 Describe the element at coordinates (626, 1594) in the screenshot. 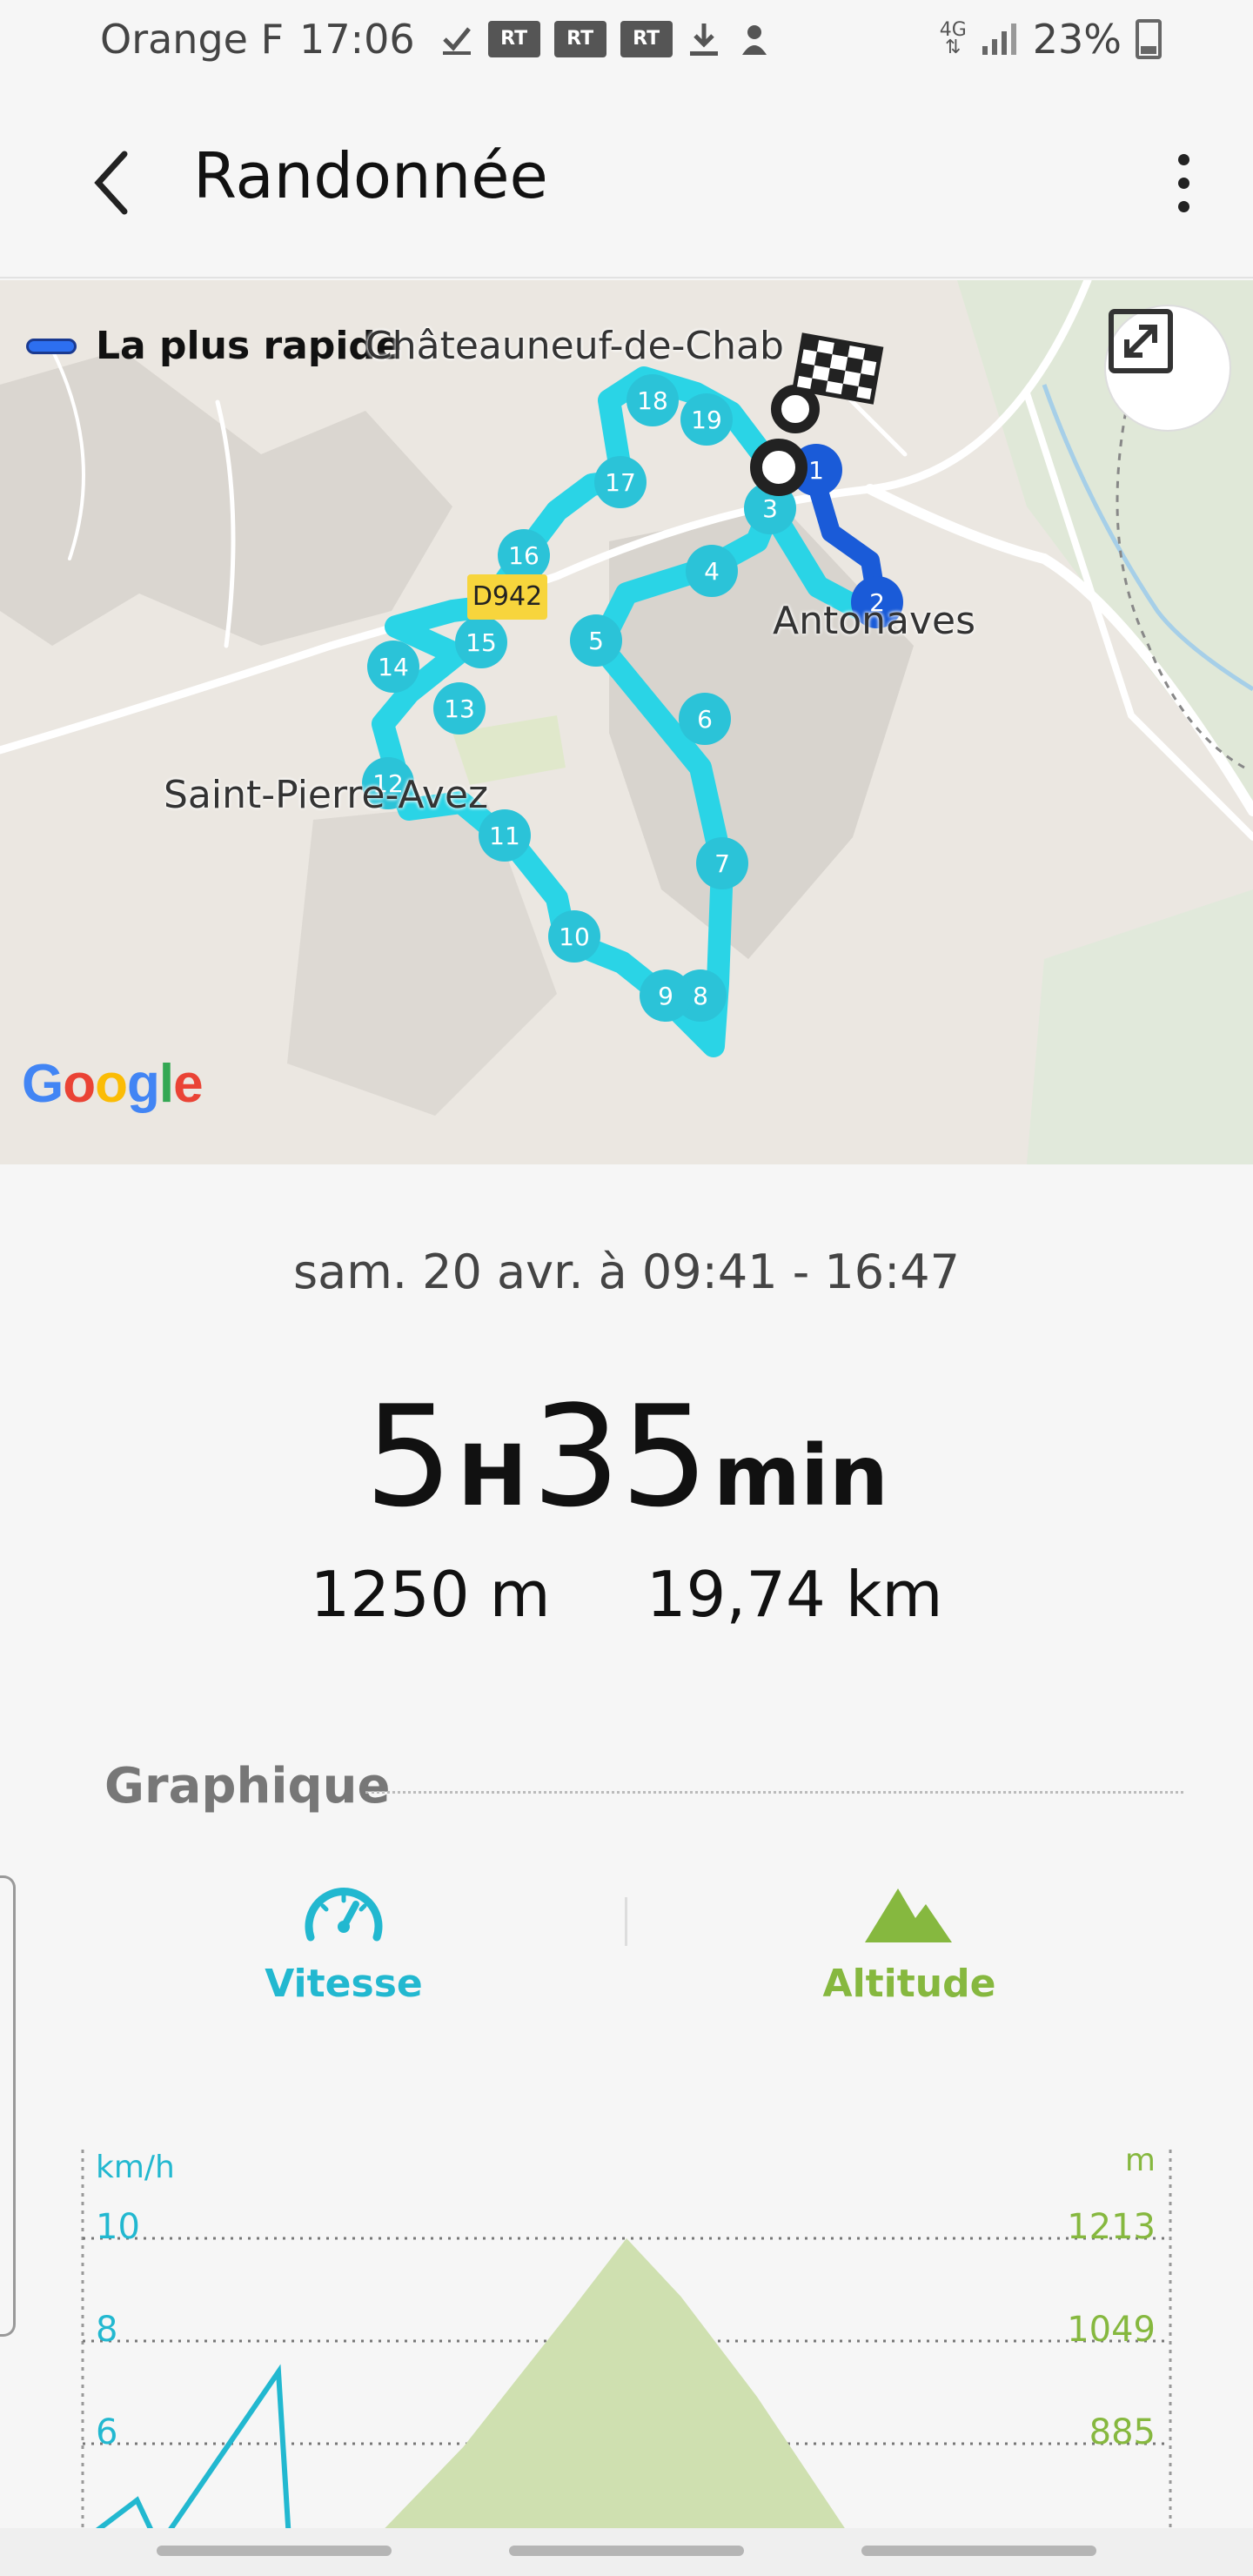

I see `stats-row: 1250 m 19,74 km` at that location.